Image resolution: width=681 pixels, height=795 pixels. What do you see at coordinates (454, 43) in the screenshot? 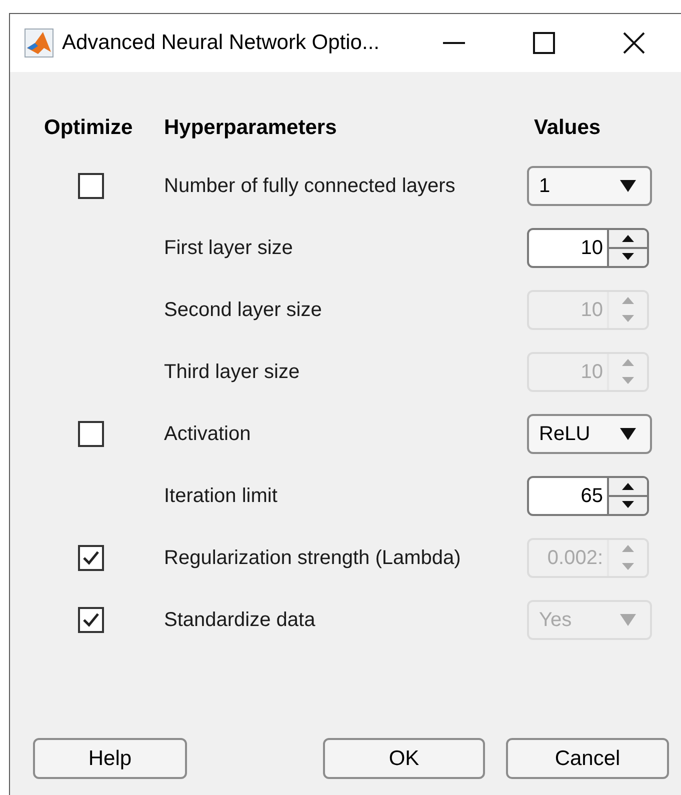
I see `minimize-icon` at bounding box center [454, 43].